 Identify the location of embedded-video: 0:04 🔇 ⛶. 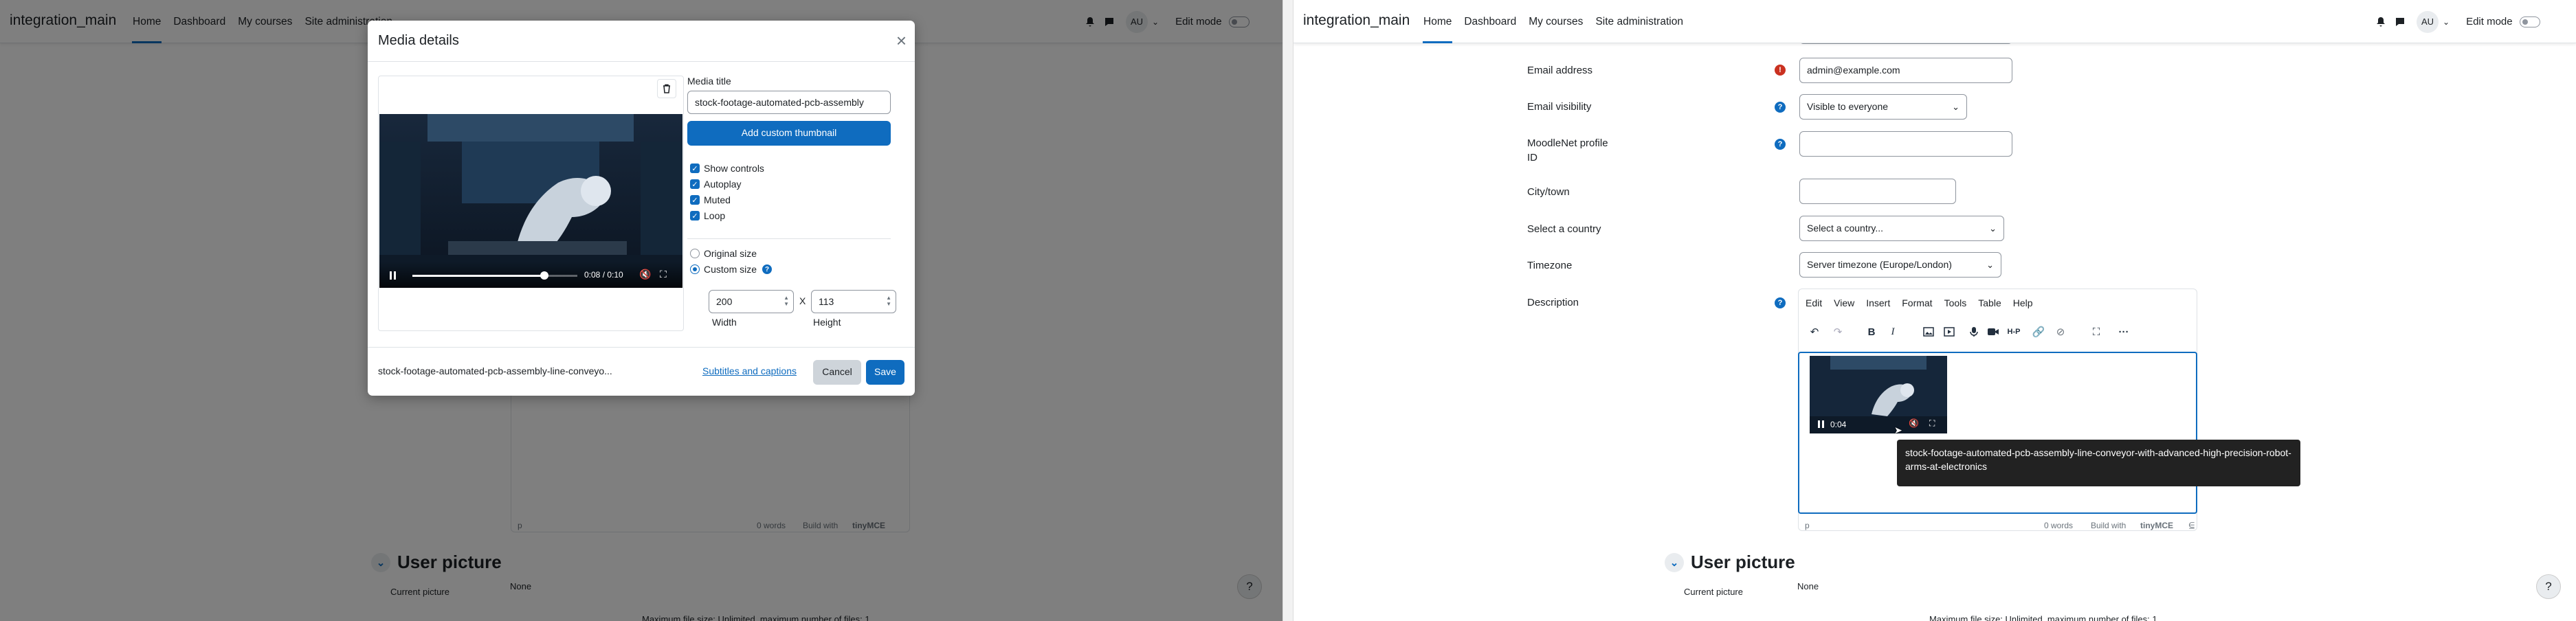
(1878, 395).